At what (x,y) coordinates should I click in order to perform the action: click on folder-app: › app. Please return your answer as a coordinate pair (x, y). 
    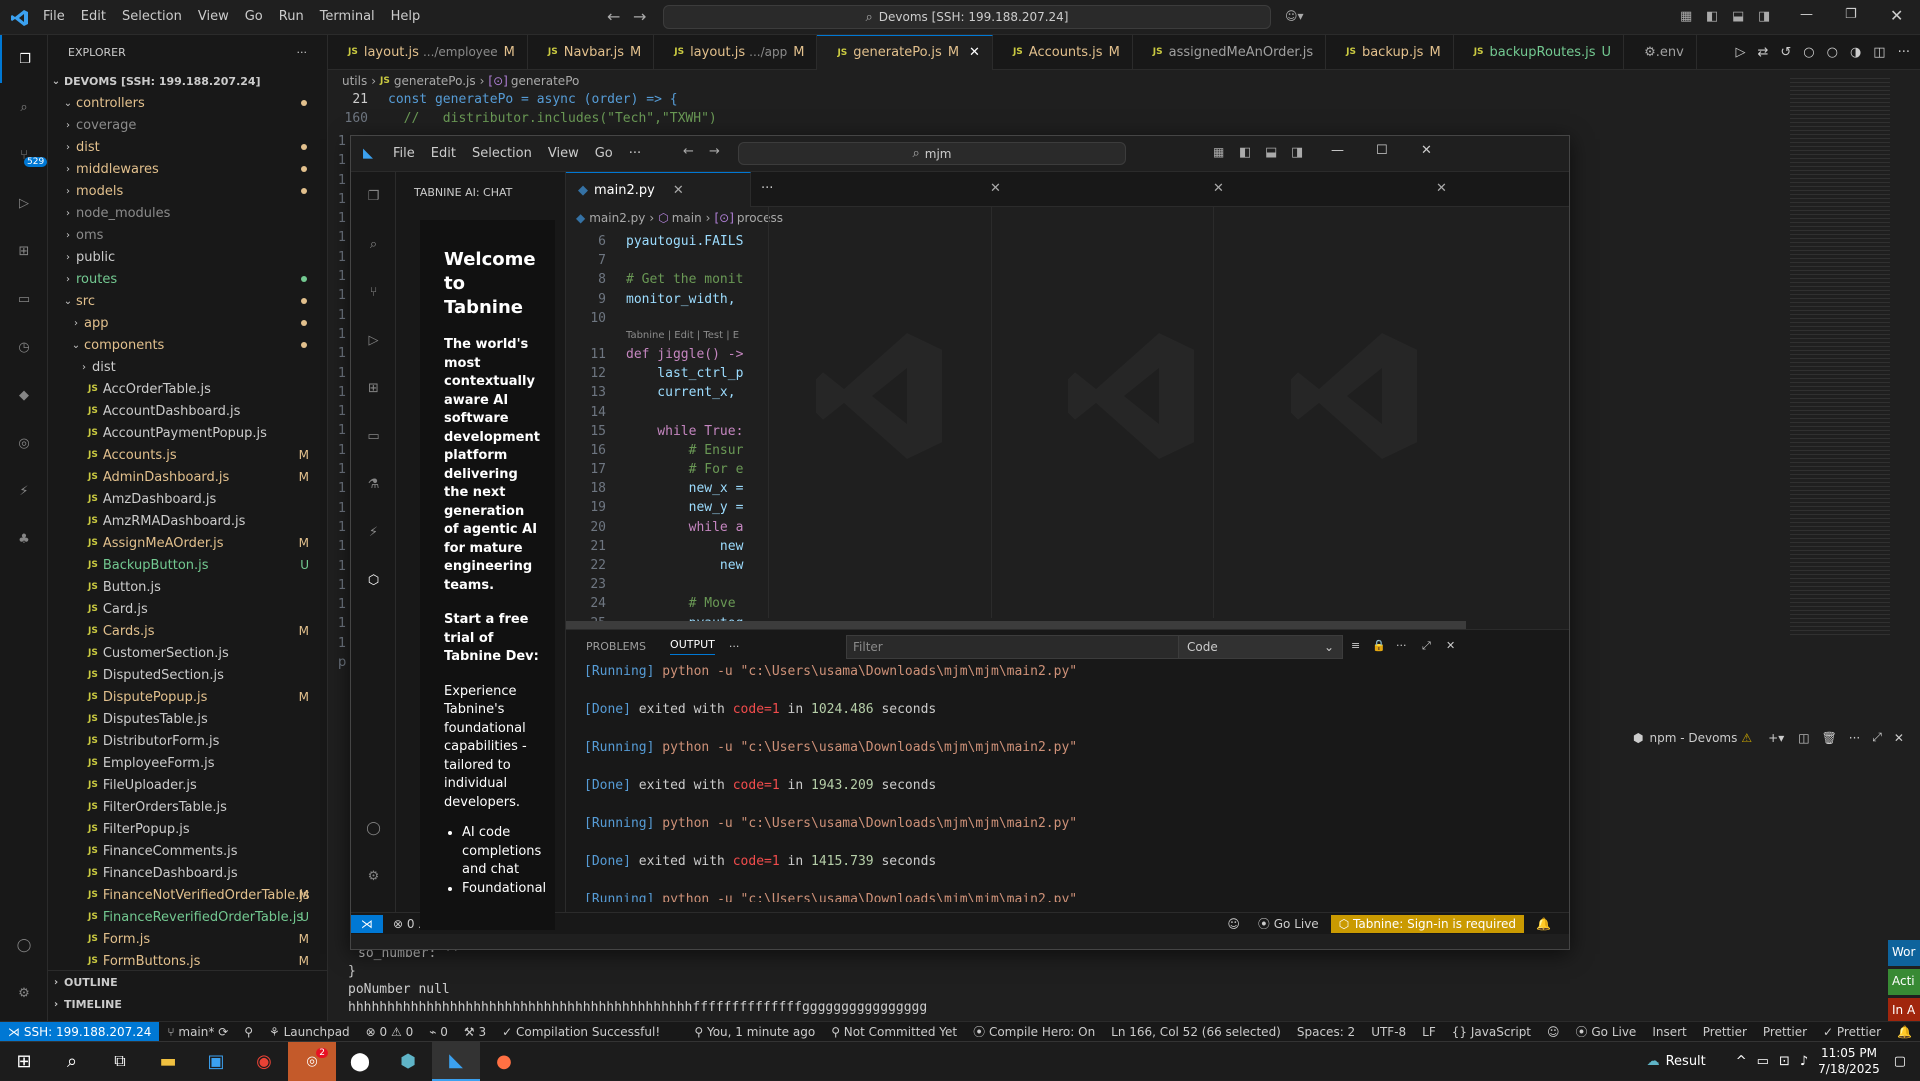
    Looking at the image, I should click on (187, 323).